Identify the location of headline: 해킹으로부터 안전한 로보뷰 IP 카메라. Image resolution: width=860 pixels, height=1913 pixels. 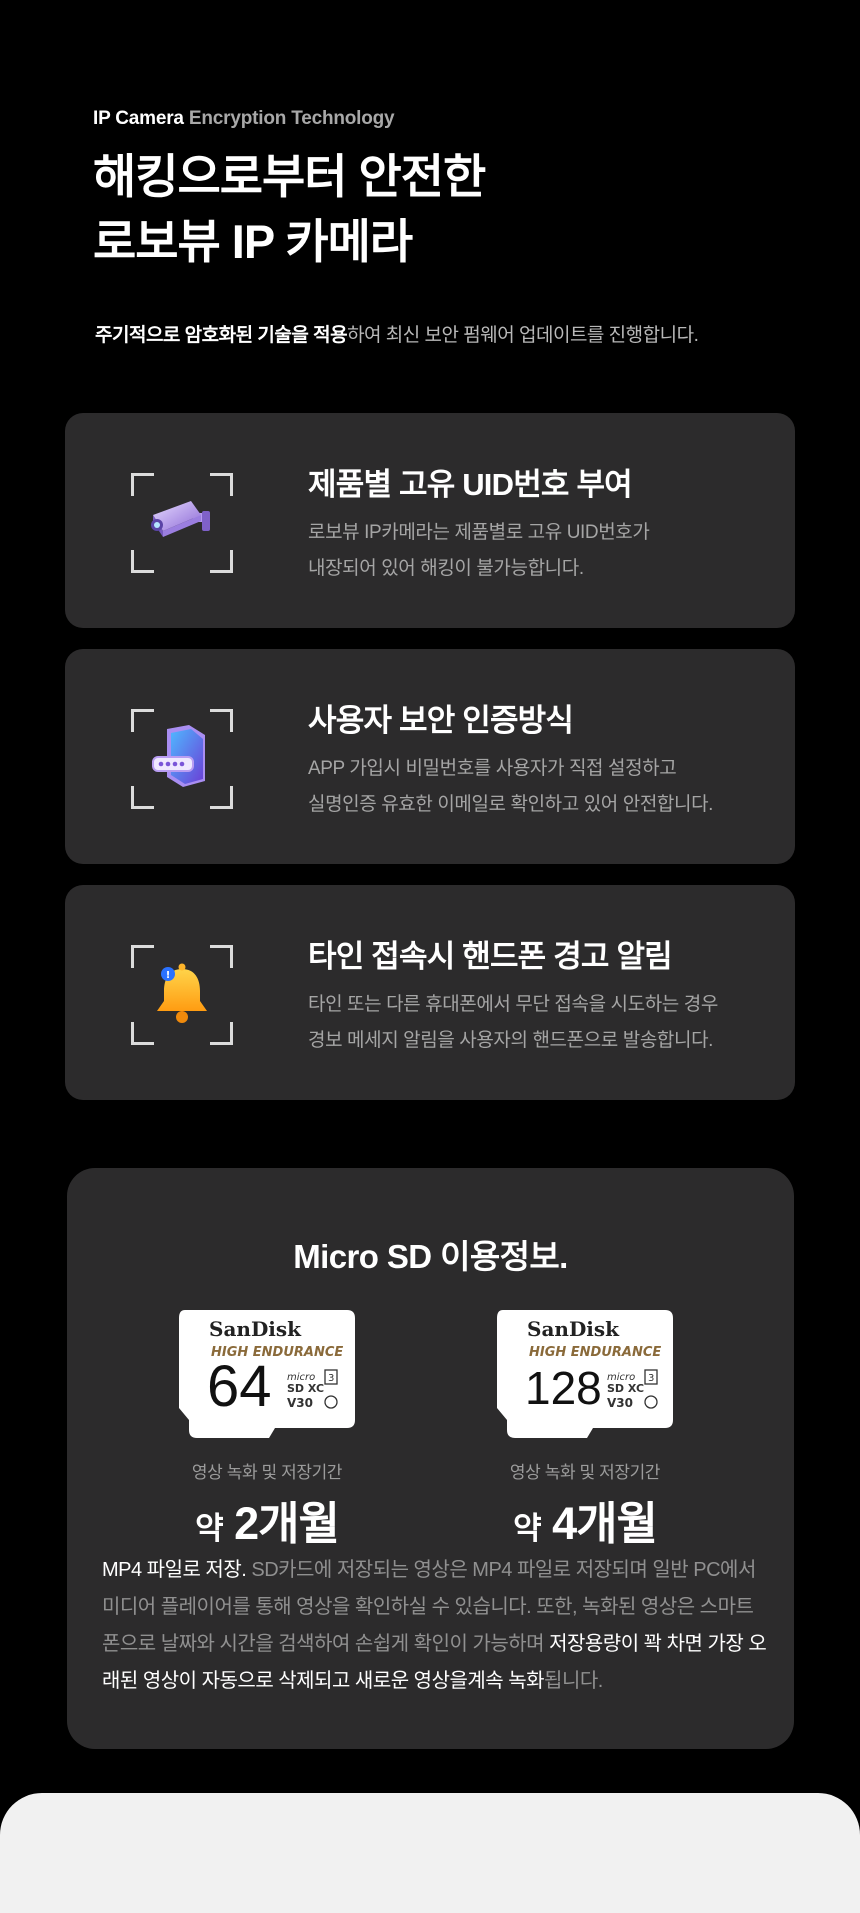
(289, 209).